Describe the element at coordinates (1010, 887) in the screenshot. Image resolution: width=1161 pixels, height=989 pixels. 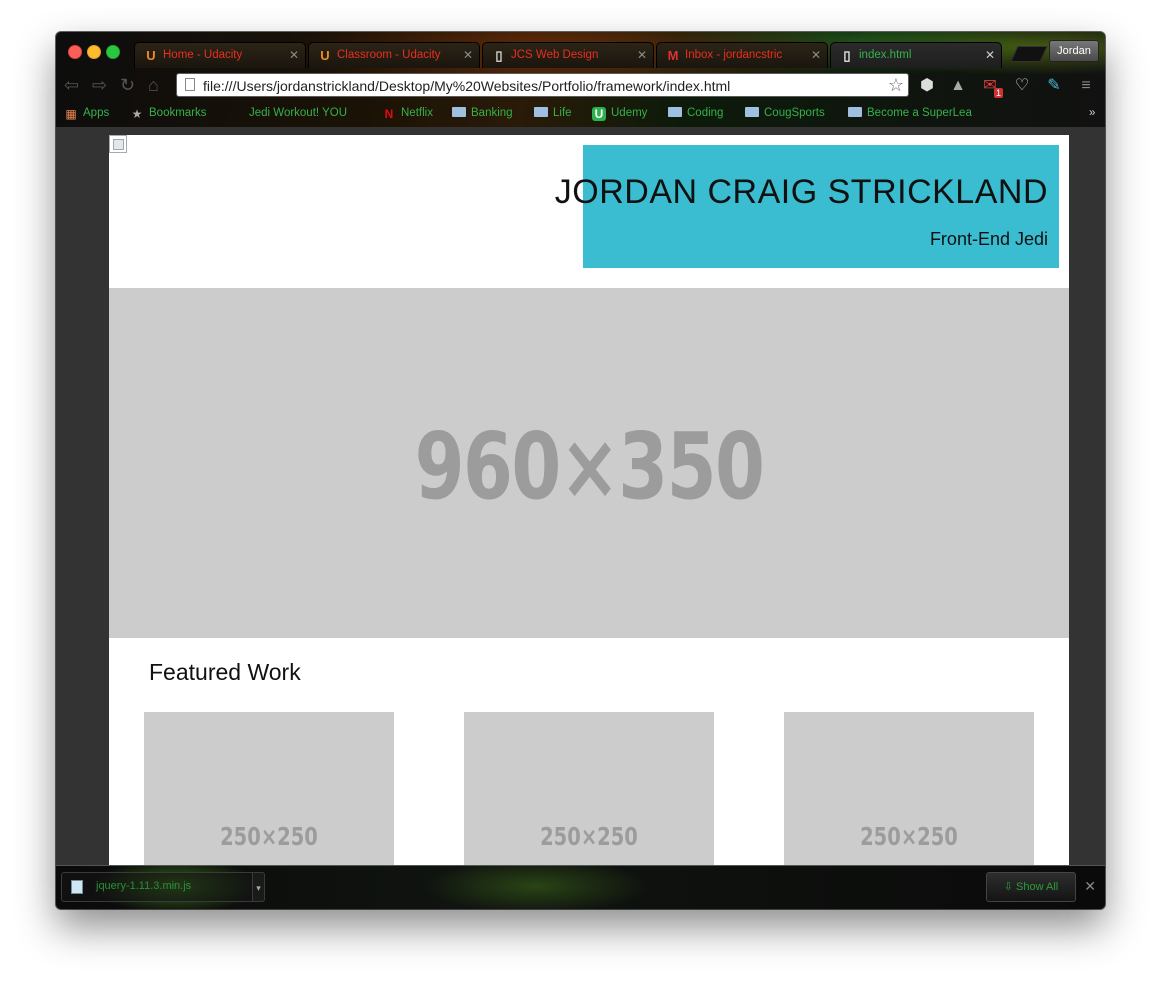
I see `download-arrow-icon: ⇩` at that location.